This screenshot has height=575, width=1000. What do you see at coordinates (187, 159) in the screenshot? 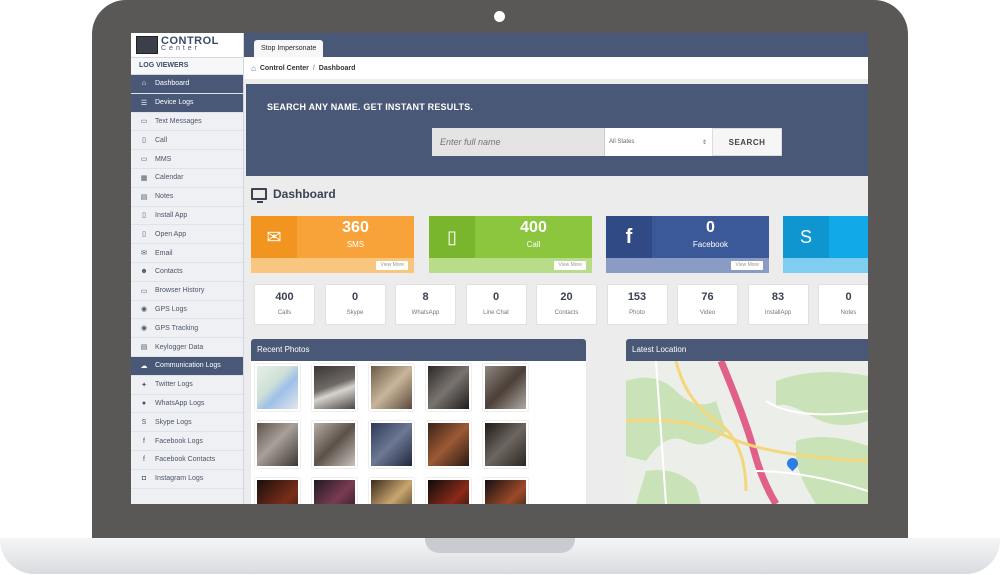
I see `sidebar-item-mms: ▭ MMS` at bounding box center [187, 159].